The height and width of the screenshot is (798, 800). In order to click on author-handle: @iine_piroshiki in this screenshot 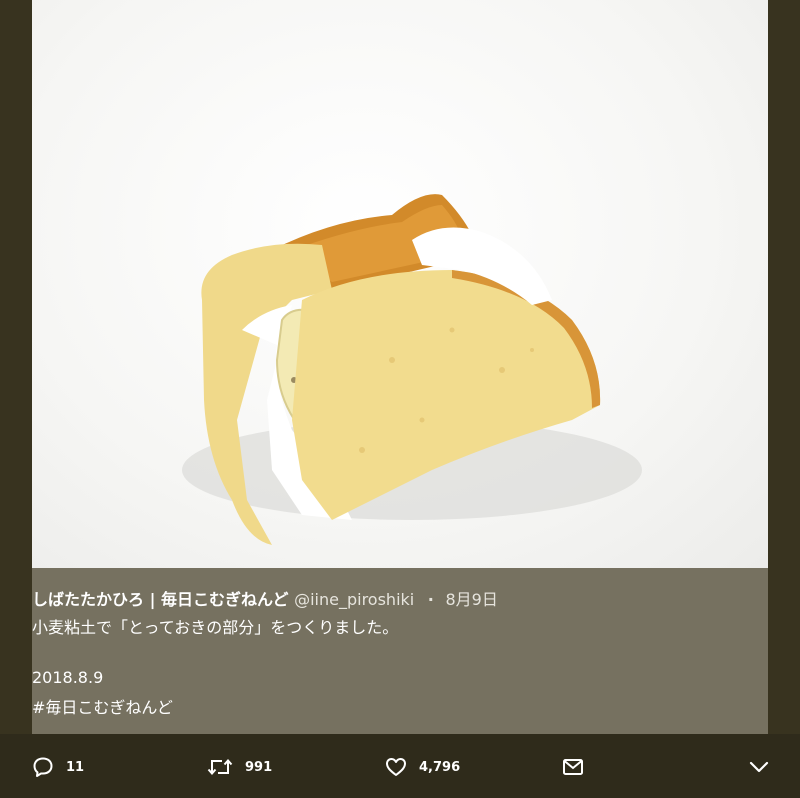, I will do `click(354, 599)`.